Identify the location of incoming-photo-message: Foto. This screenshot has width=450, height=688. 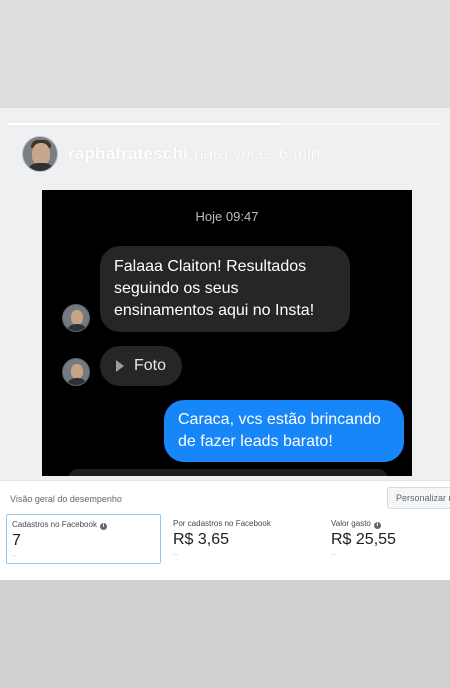
(141, 366).